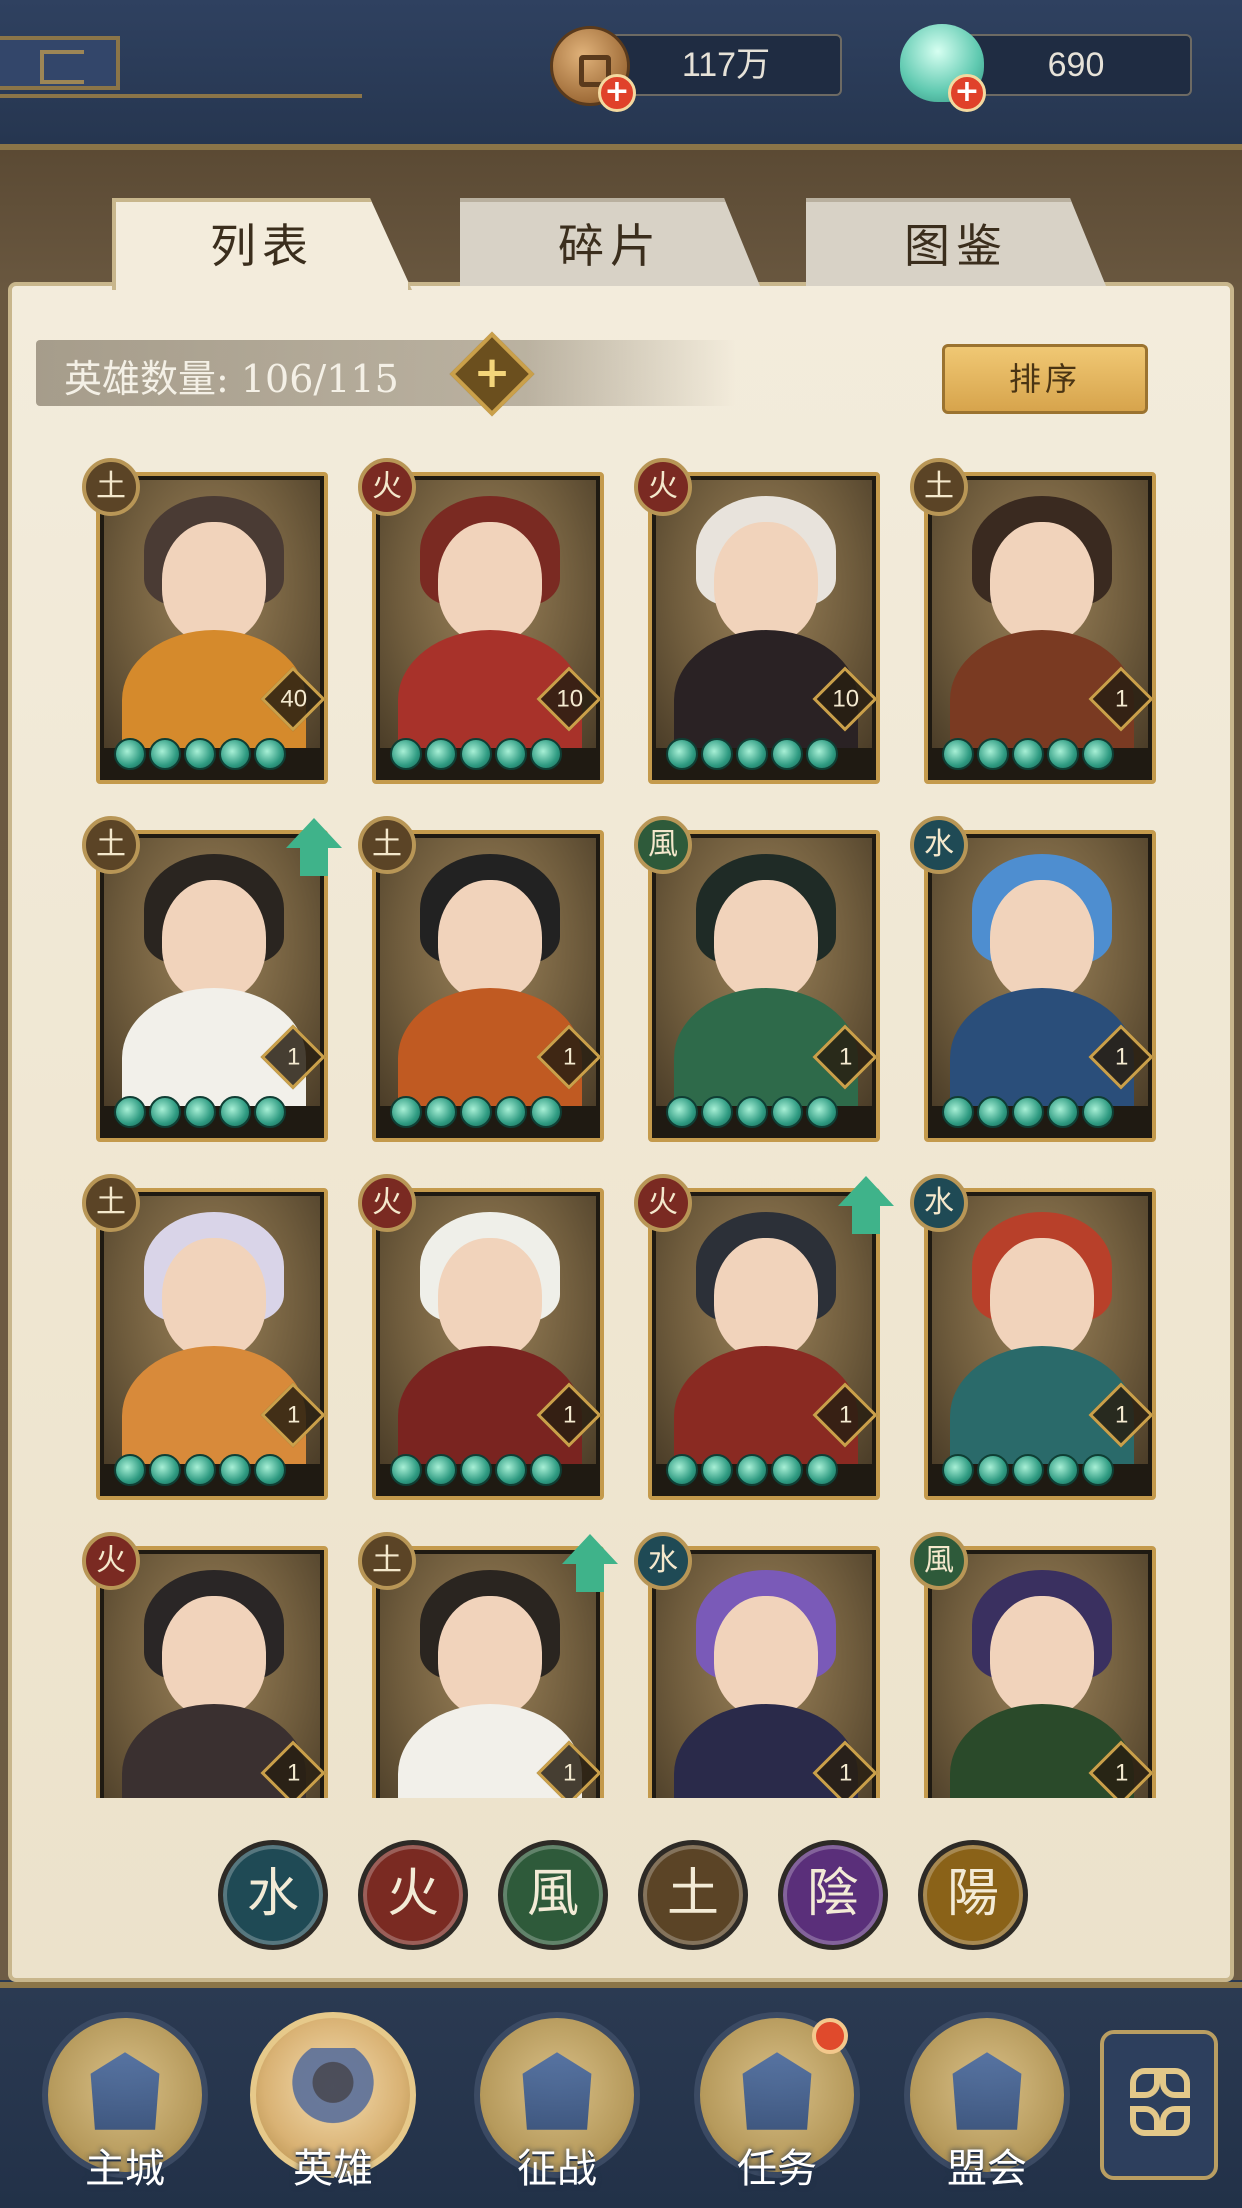  I want to click on top-bar: + 117万 + 690, so click(621, 75).